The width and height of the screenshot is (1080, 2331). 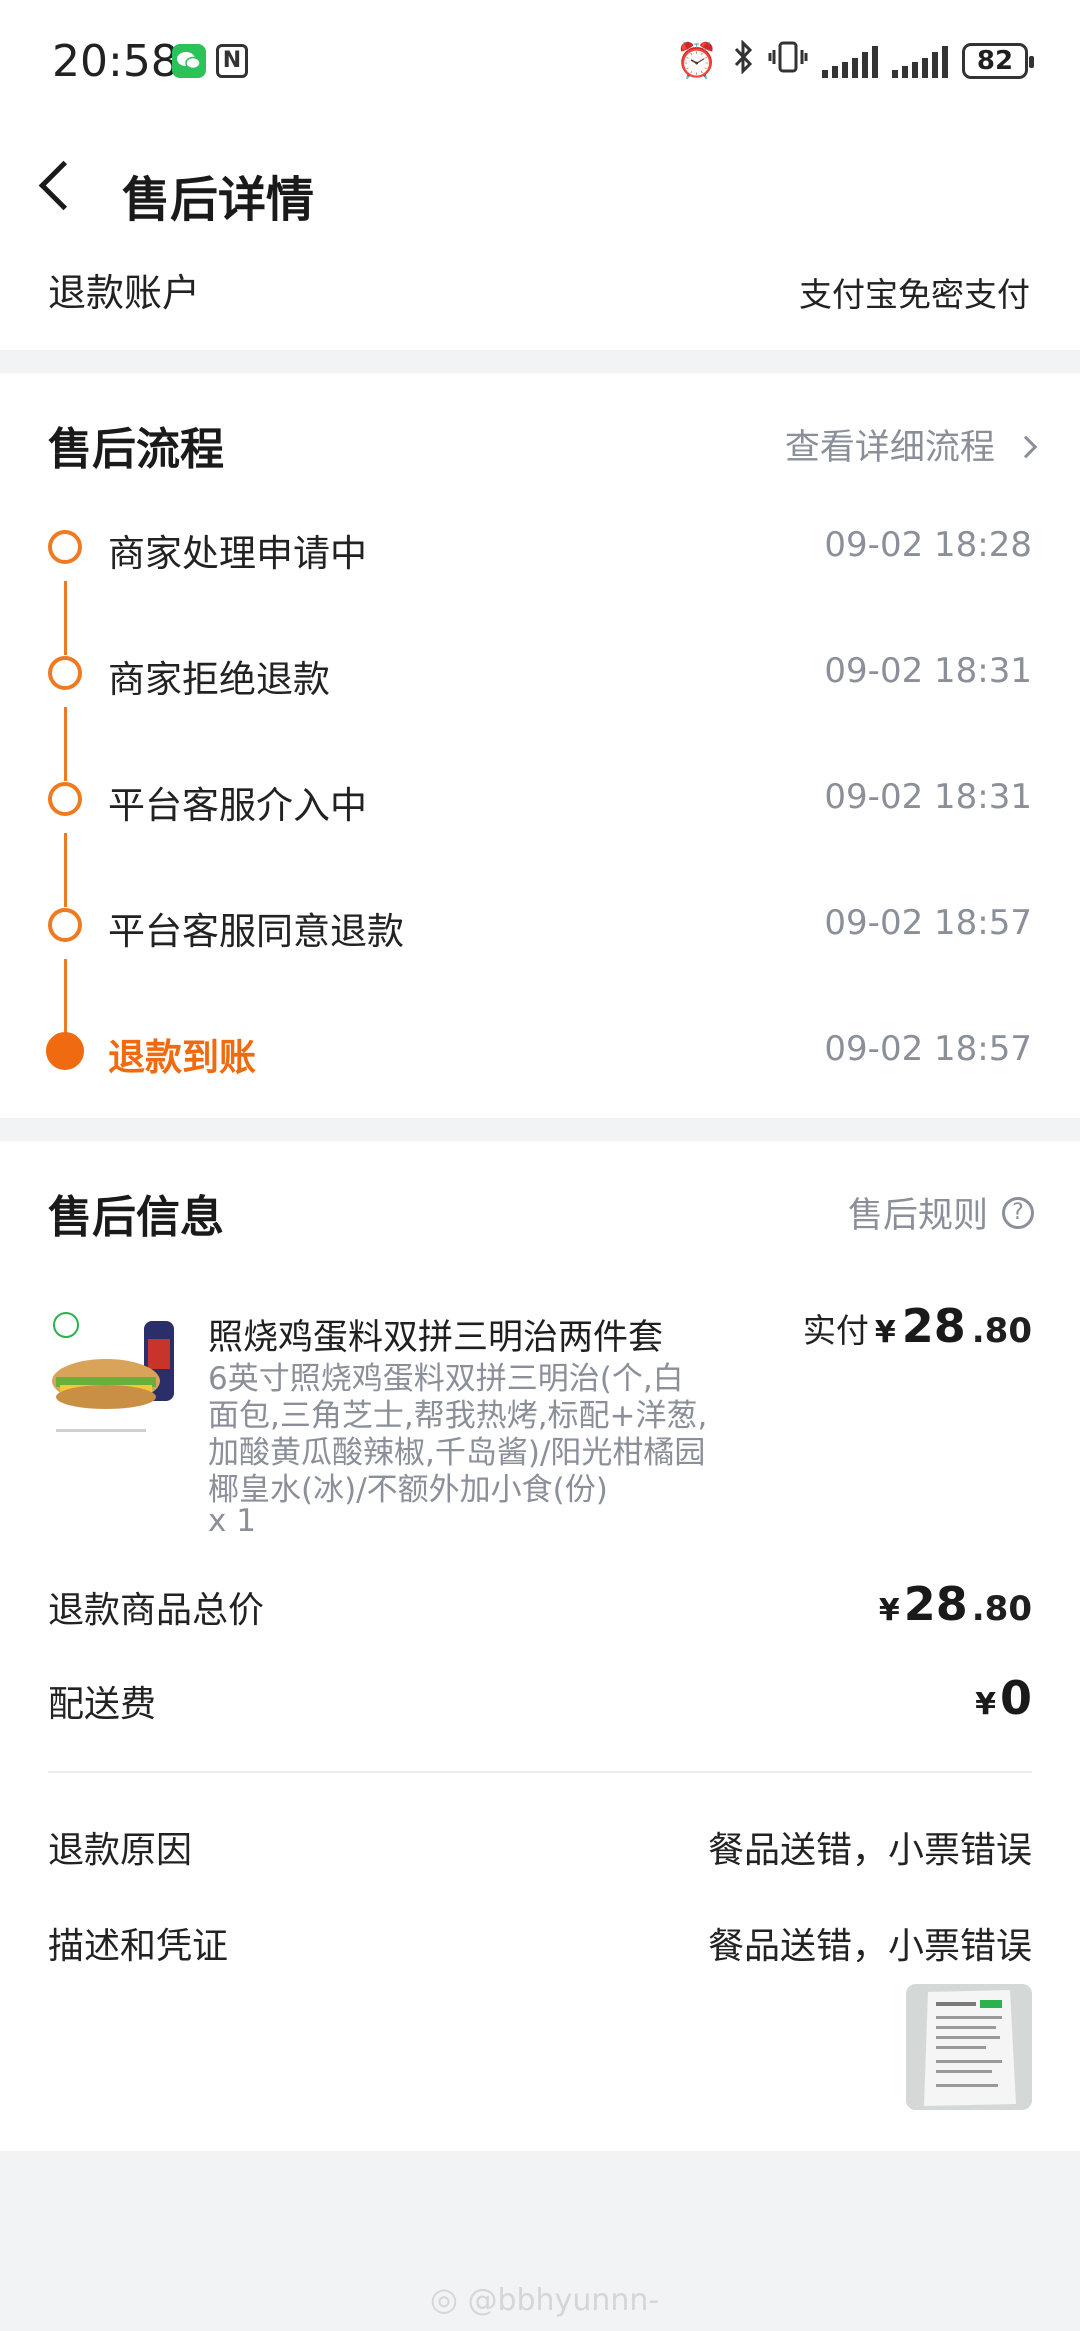 I want to click on delivery-fee-label: 配送费, so click(x=102, y=1704).